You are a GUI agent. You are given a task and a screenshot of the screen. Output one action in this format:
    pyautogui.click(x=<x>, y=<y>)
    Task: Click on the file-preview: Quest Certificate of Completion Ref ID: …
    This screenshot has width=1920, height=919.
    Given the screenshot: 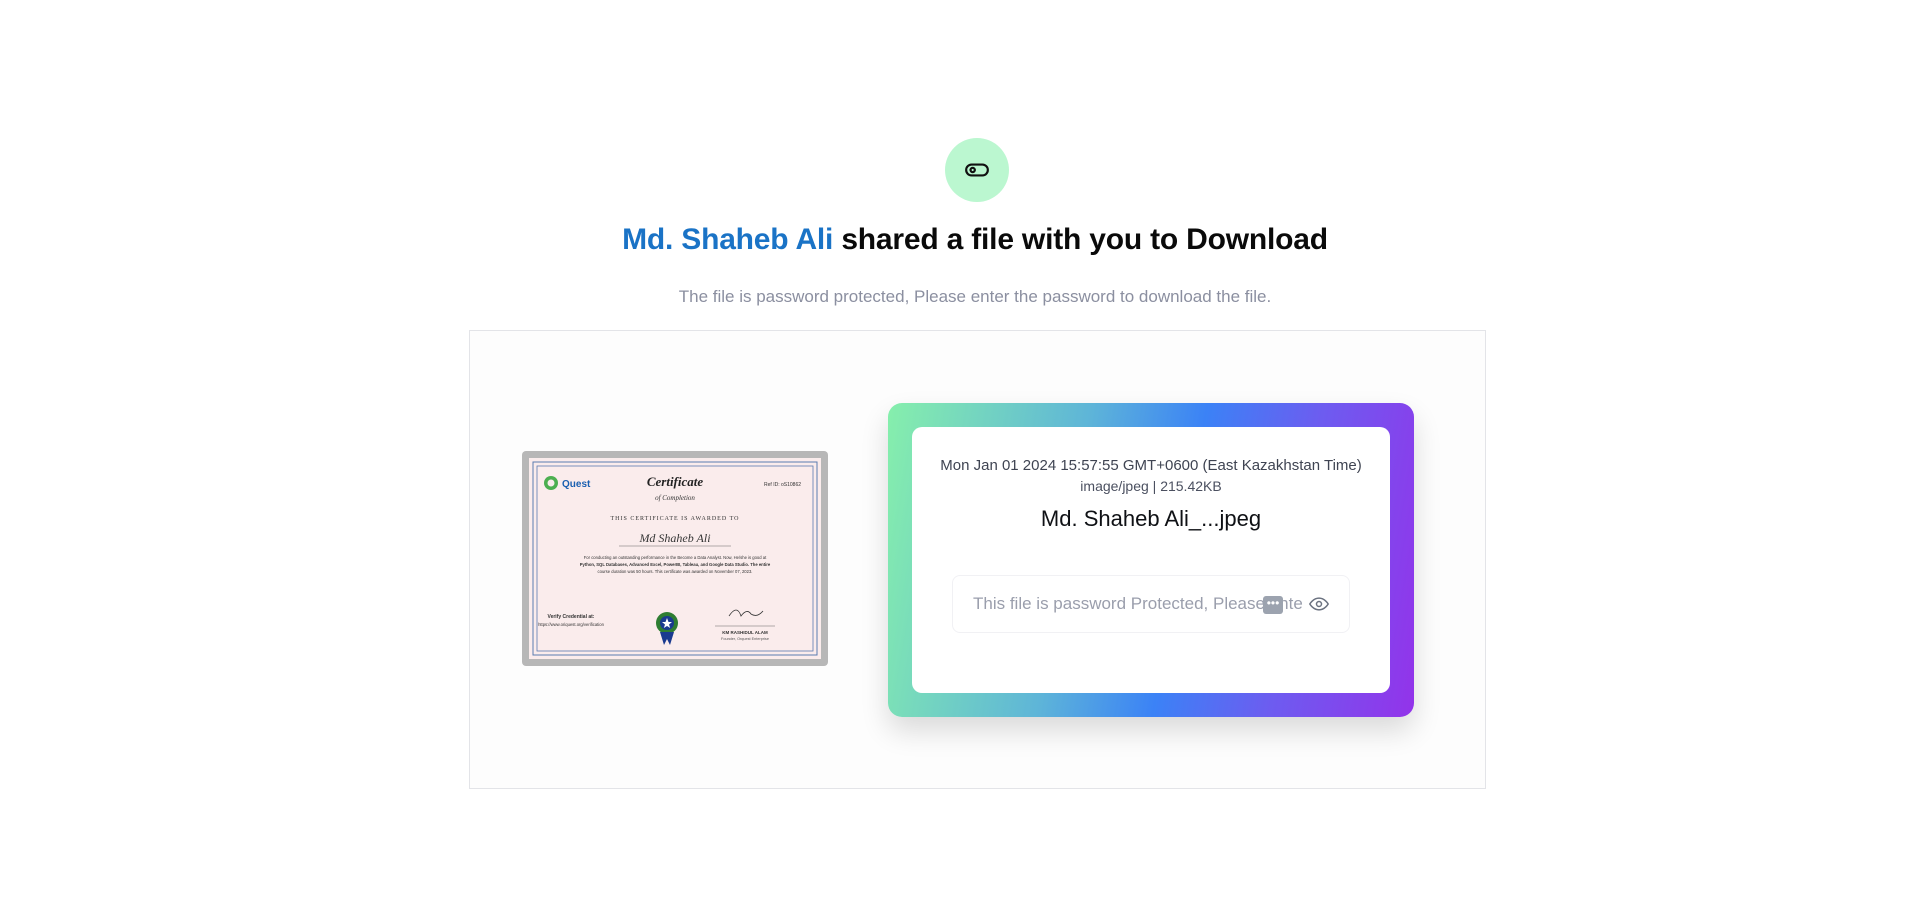 What is the action you would take?
    pyautogui.click(x=675, y=558)
    